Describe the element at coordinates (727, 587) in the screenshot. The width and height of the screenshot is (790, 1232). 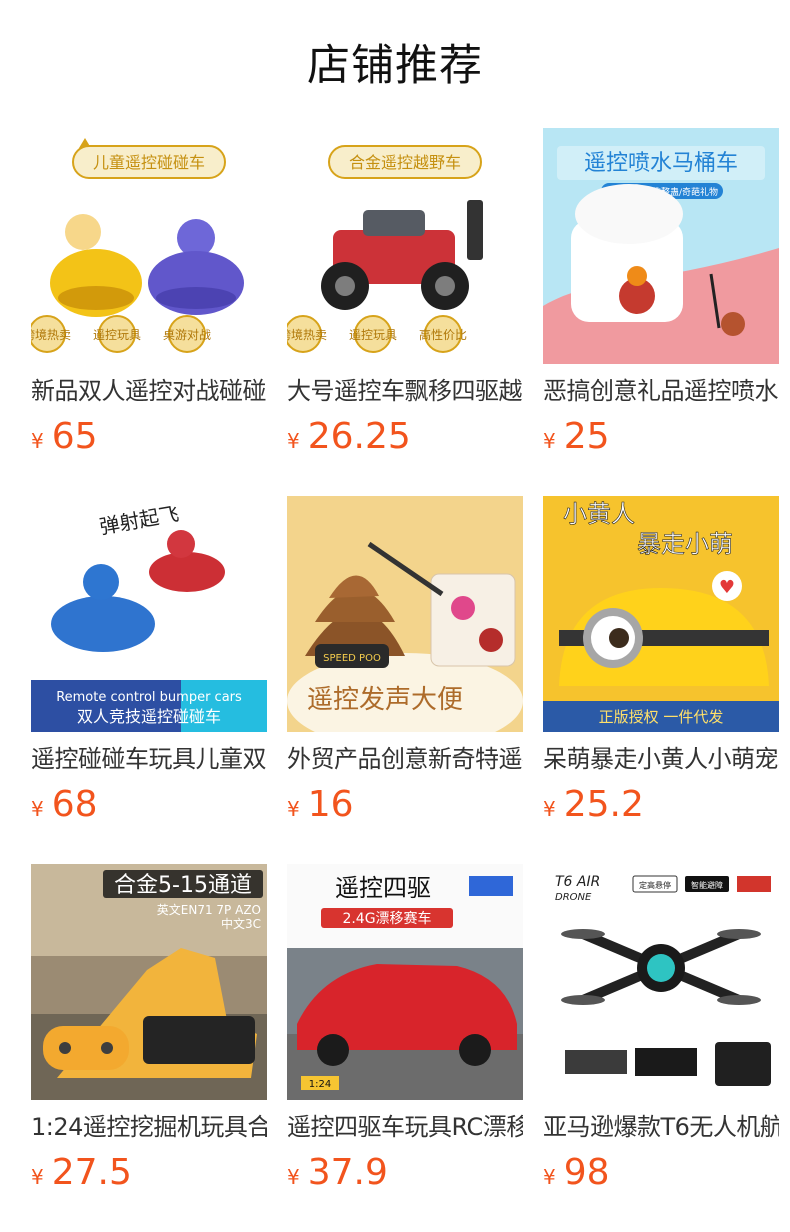
I see `heart-icon: ♥` at that location.